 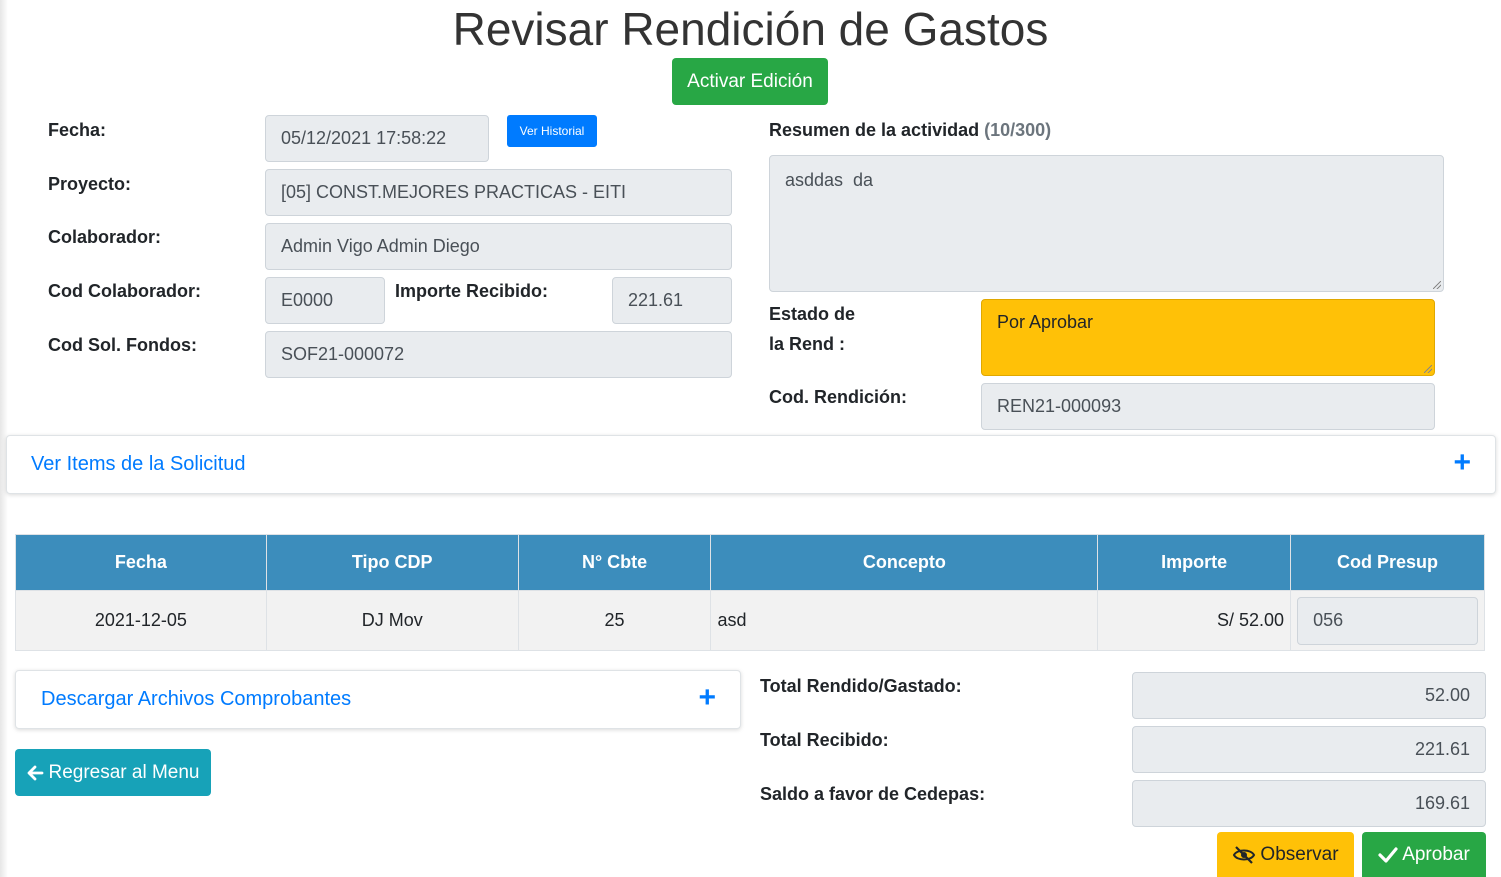 What do you see at coordinates (1106, 223) in the screenshot?
I see `resumen-textarea: asddas da` at bounding box center [1106, 223].